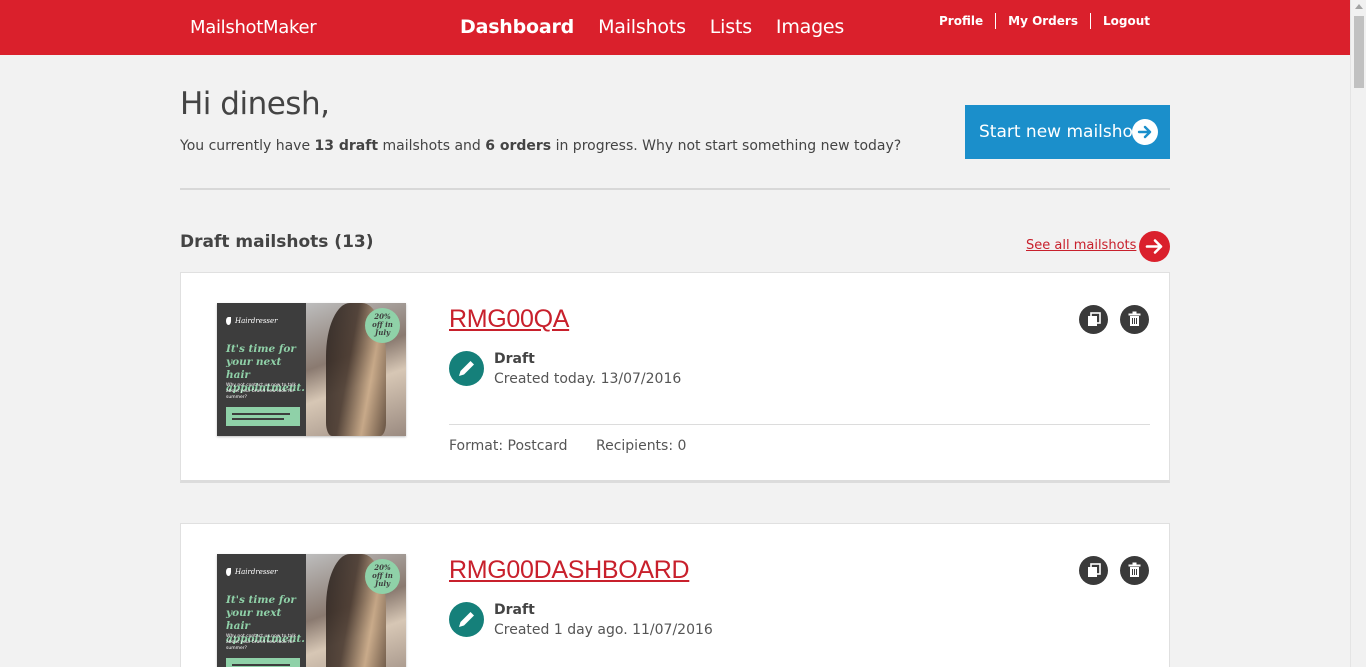 The image size is (1366, 667). I want to click on brand-logo: MailshotMaker, so click(253, 27).